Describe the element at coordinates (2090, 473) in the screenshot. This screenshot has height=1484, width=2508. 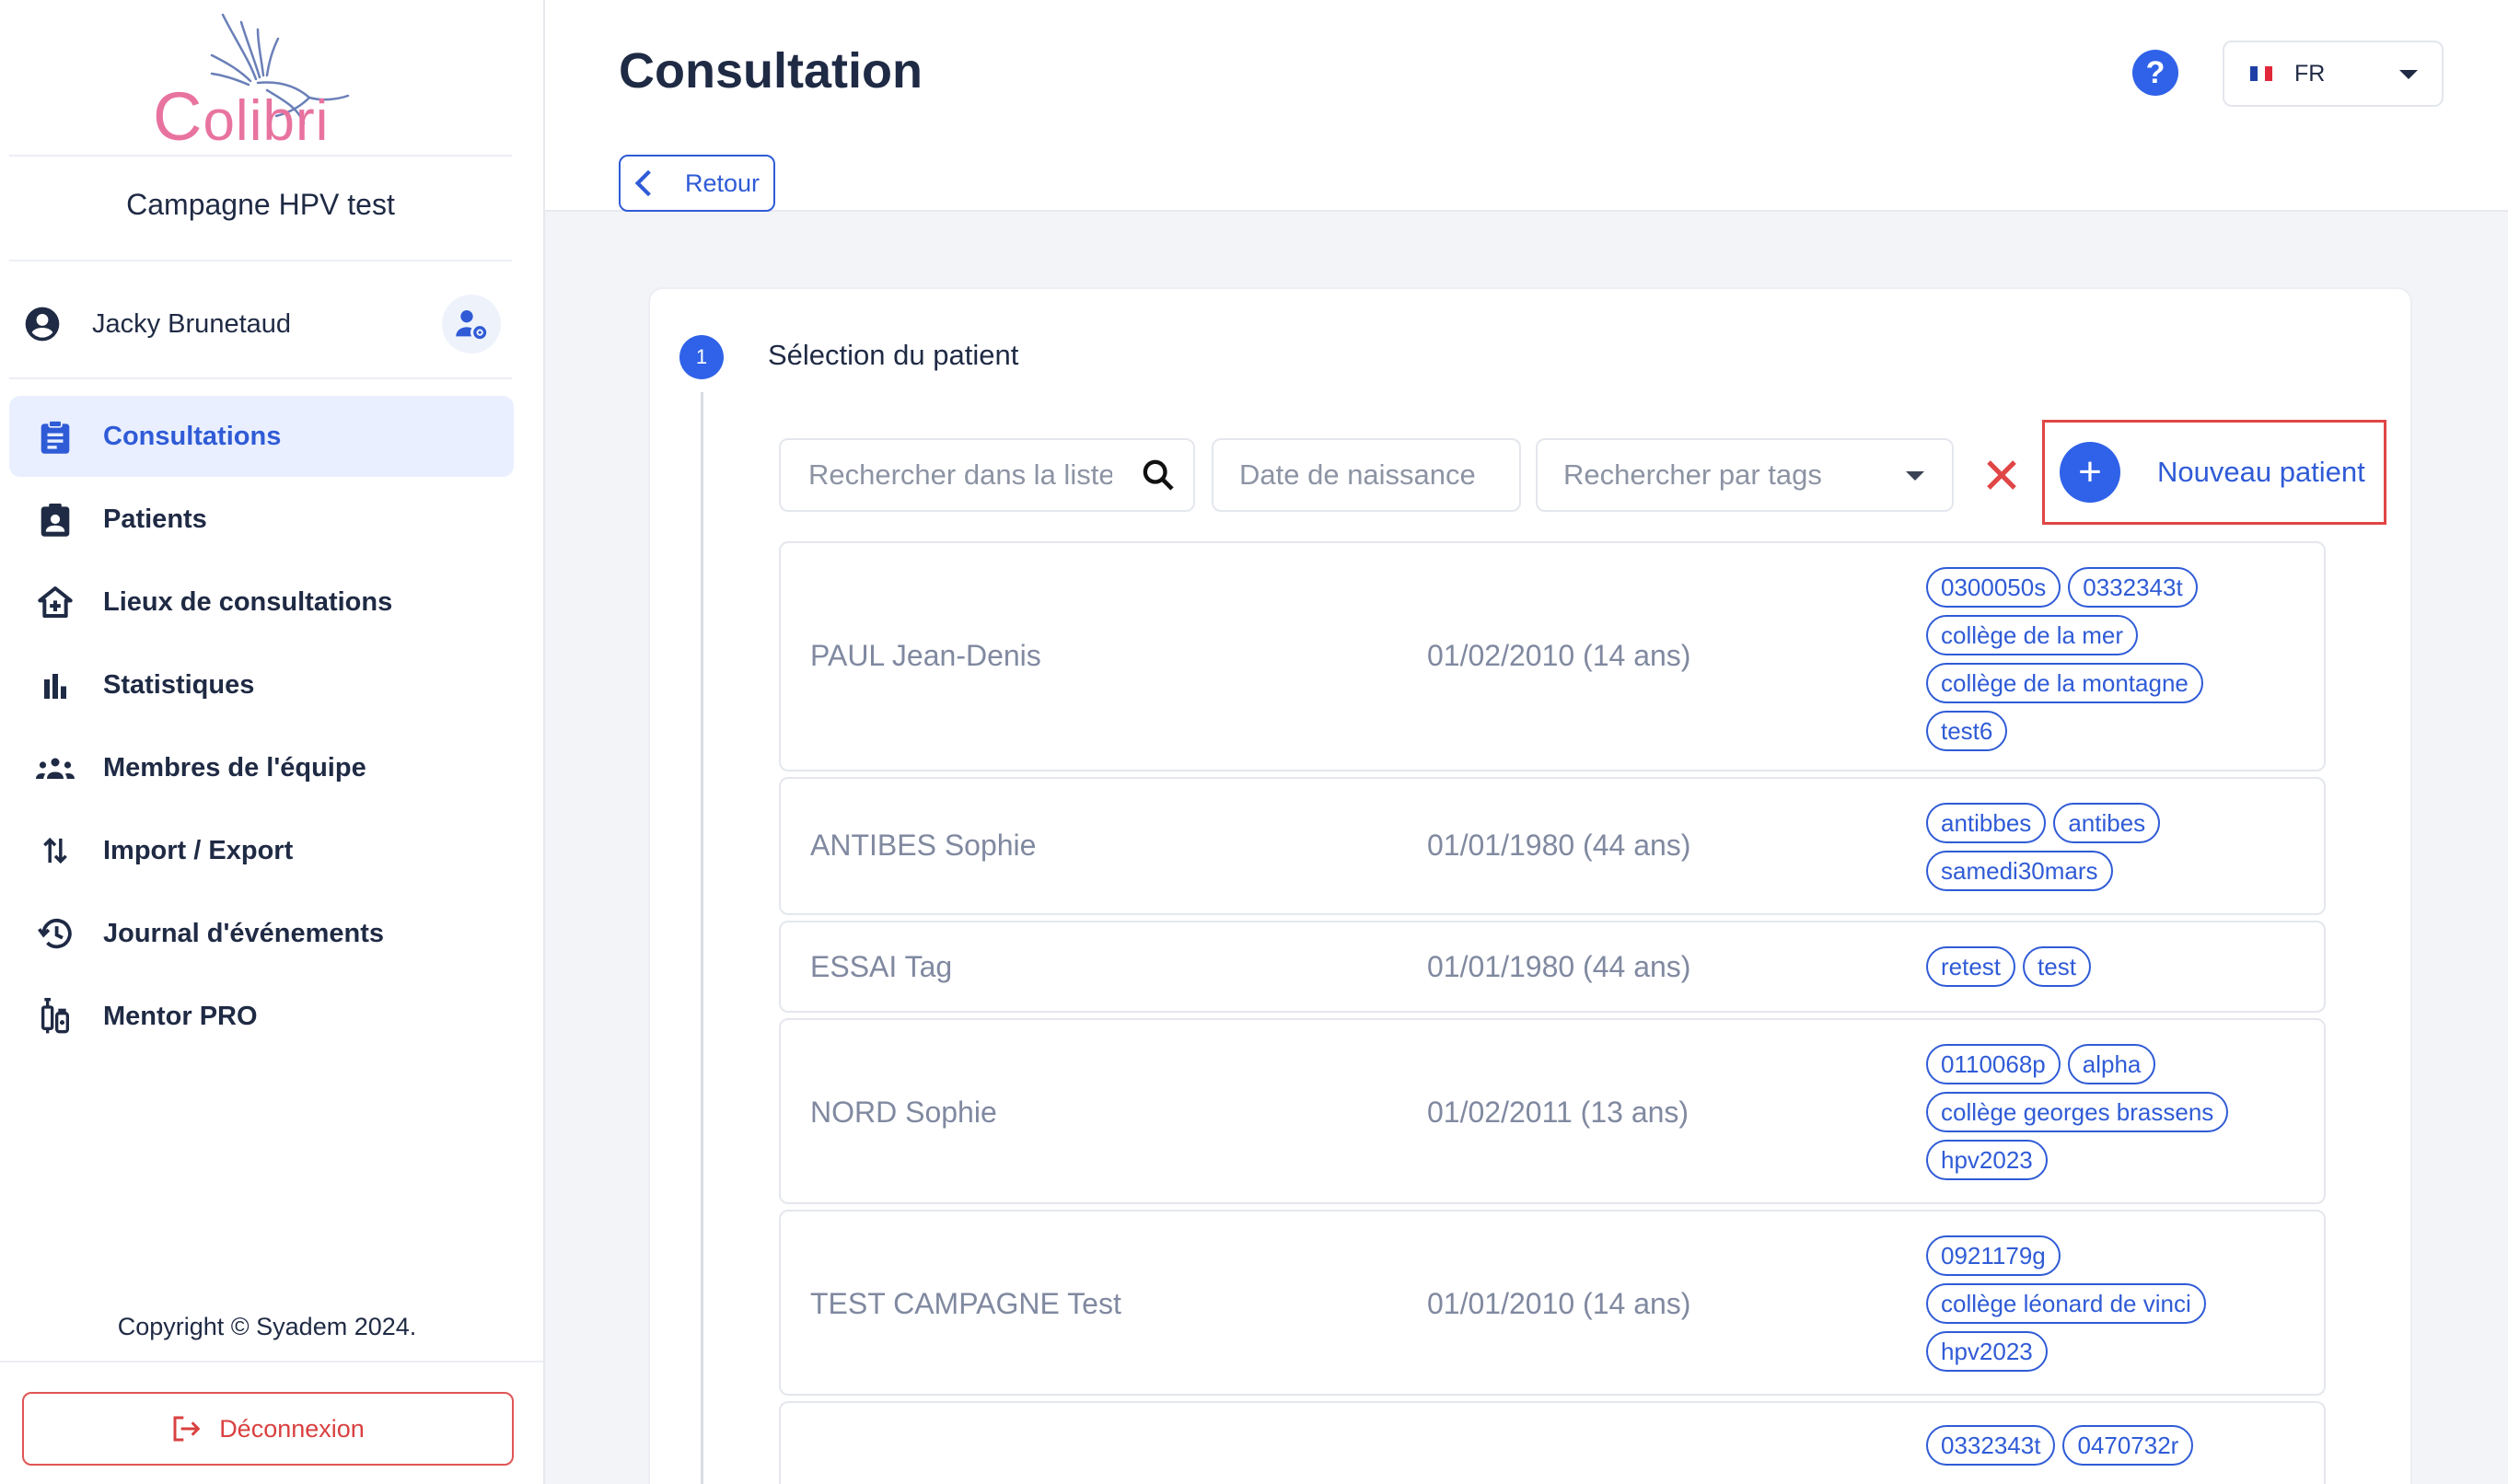
I see `plus-icon: +` at that location.